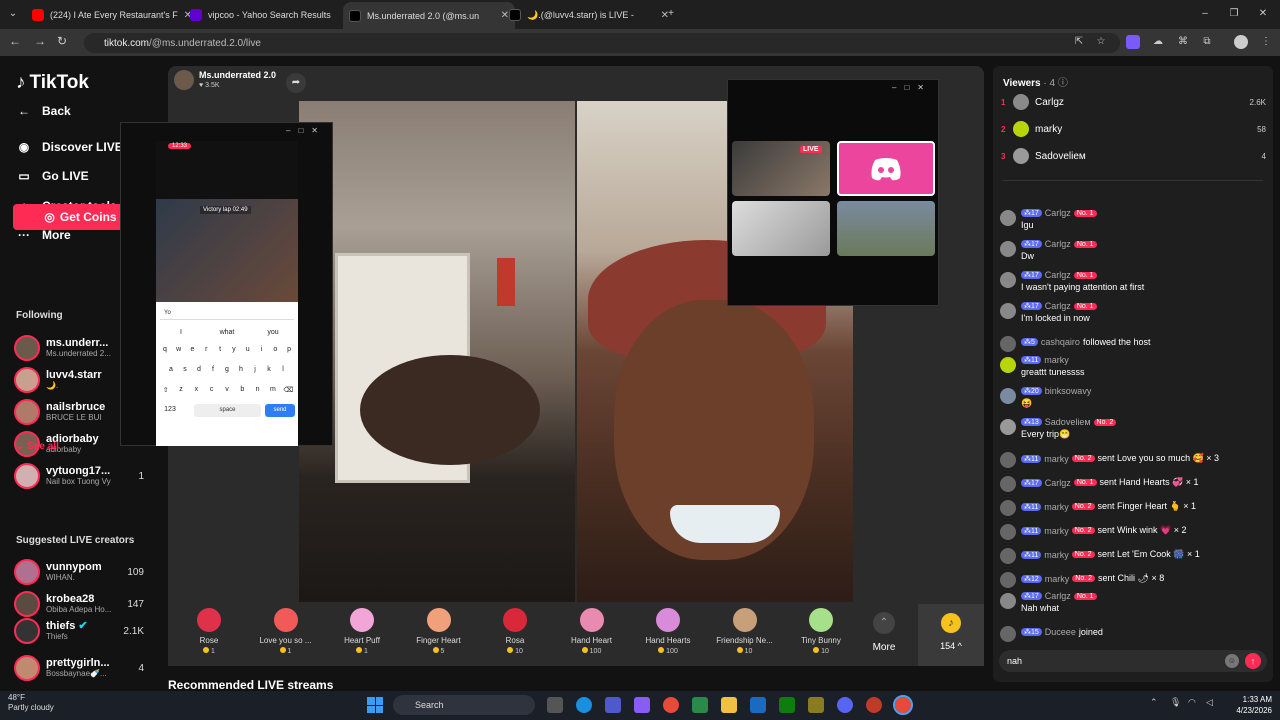  What do you see at coordinates (170, 409) in the screenshot?
I see `key-123: 123` at bounding box center [170, 409].